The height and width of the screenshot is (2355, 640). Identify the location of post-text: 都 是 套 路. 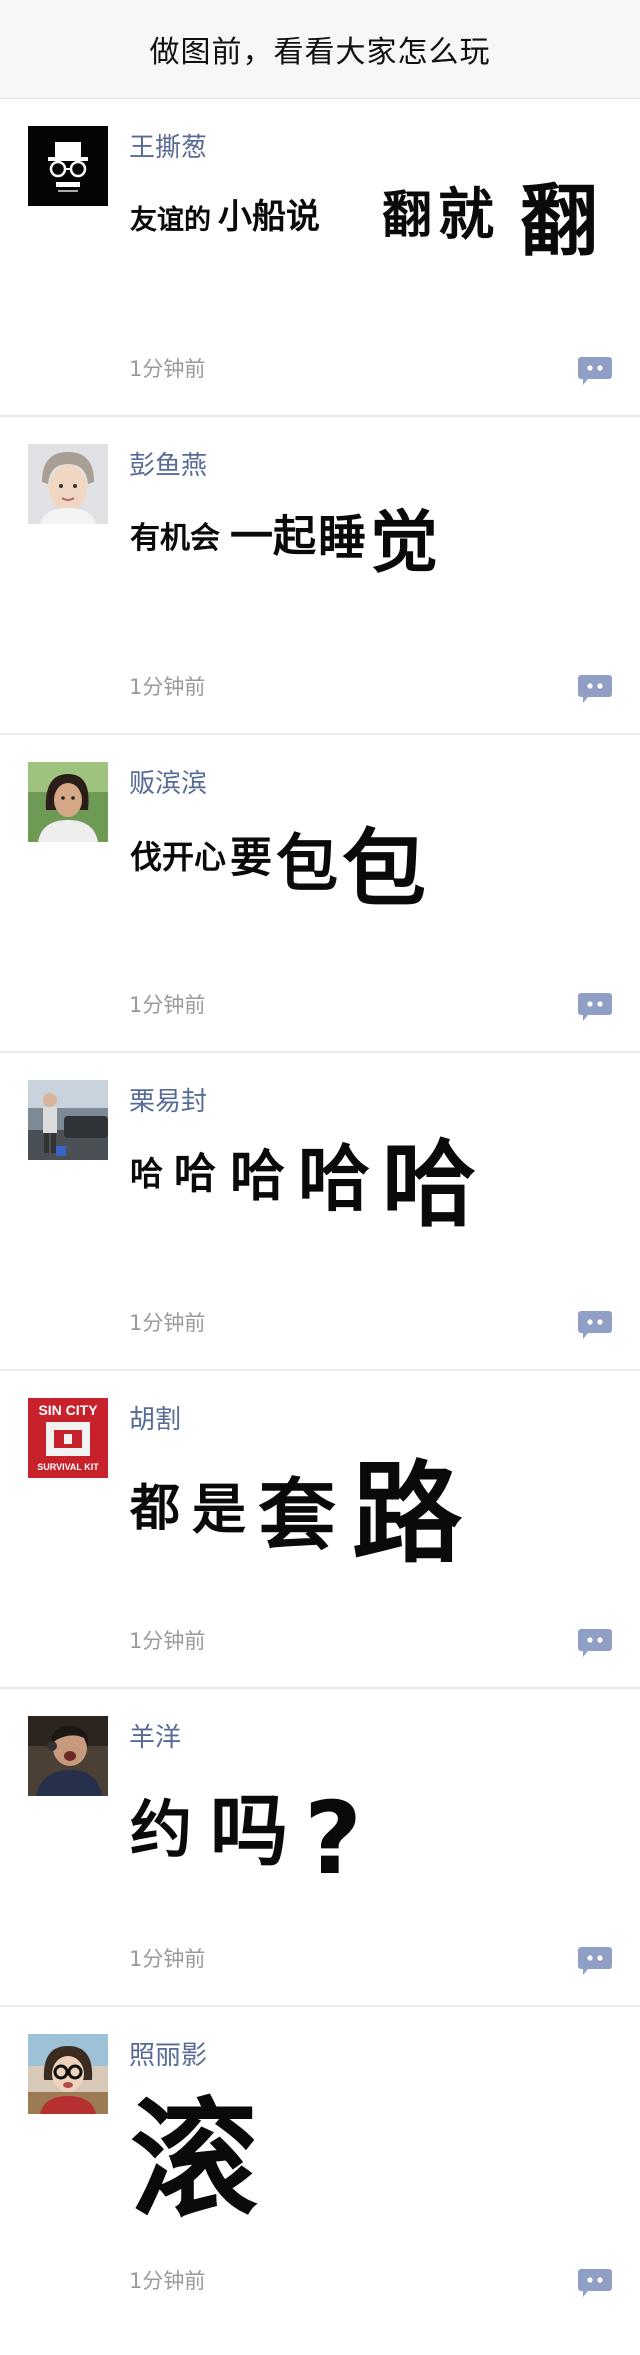
(370, 1526).